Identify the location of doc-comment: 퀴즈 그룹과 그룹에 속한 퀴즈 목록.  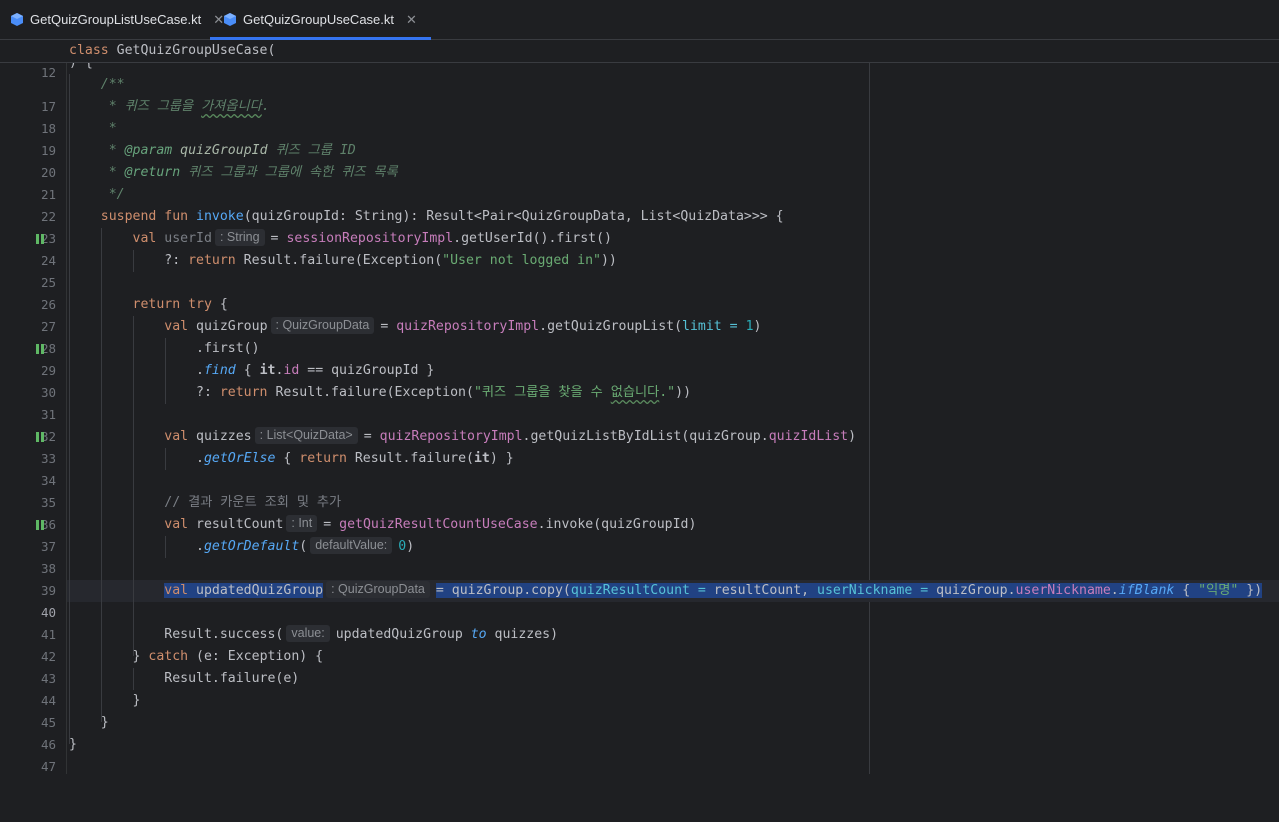
(289, 172).